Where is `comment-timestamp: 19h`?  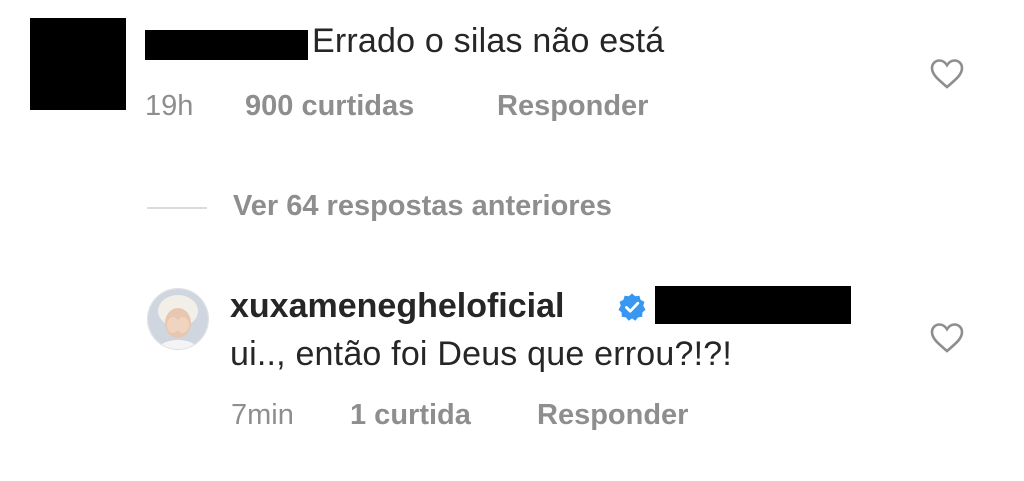 comment-timestamp: 19h is located at coordinates (169, 106).